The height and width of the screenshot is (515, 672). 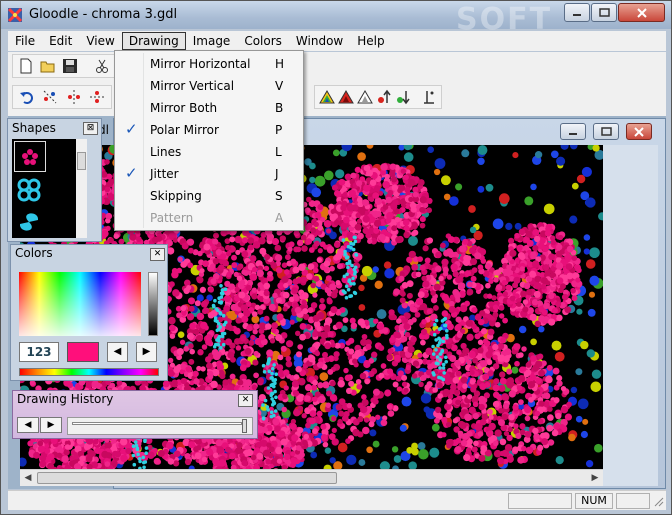 I want to click on scroll-left-arrow-icon: ◀, so click(x=28, y=478).